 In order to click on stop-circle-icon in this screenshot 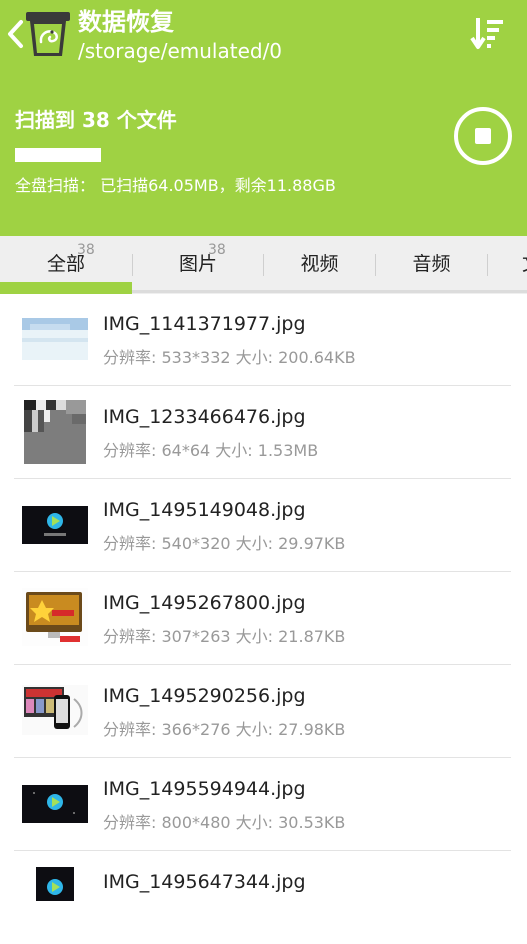, I will do `click(483, 136)`.